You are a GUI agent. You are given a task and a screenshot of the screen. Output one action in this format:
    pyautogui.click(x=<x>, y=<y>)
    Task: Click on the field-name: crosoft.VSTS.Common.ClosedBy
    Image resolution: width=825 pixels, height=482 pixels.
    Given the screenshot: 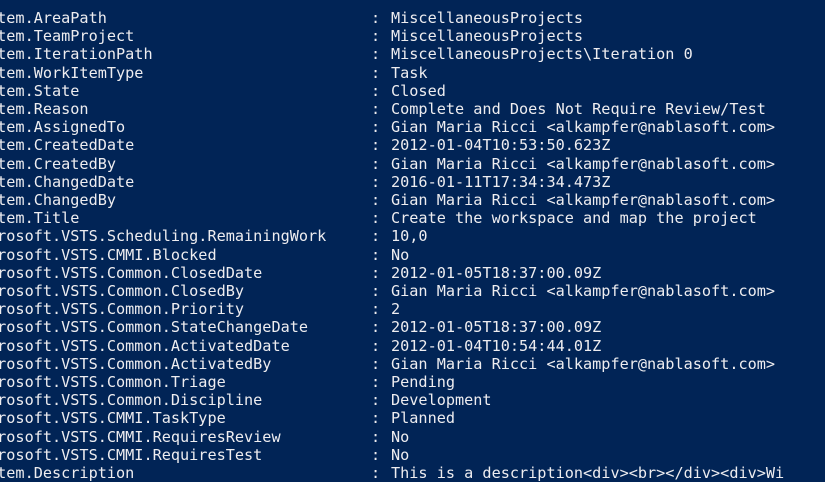 What is the action you would take?
    pyautogui.click(x=122, y=291)
    